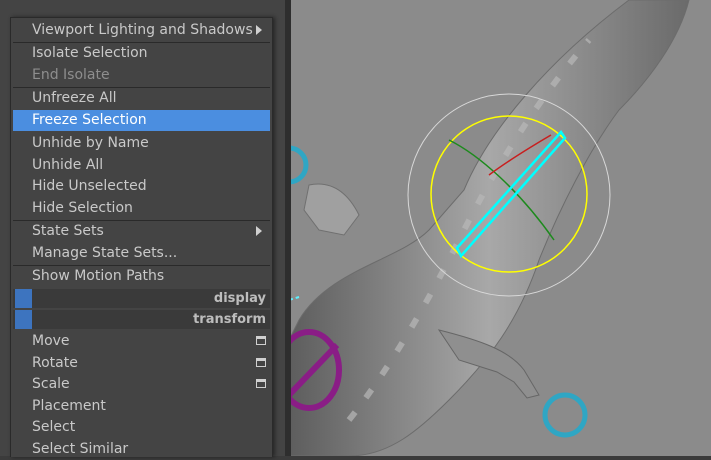  I want to click on menu-item-label: Show Motion Paths, so click(98, 276).